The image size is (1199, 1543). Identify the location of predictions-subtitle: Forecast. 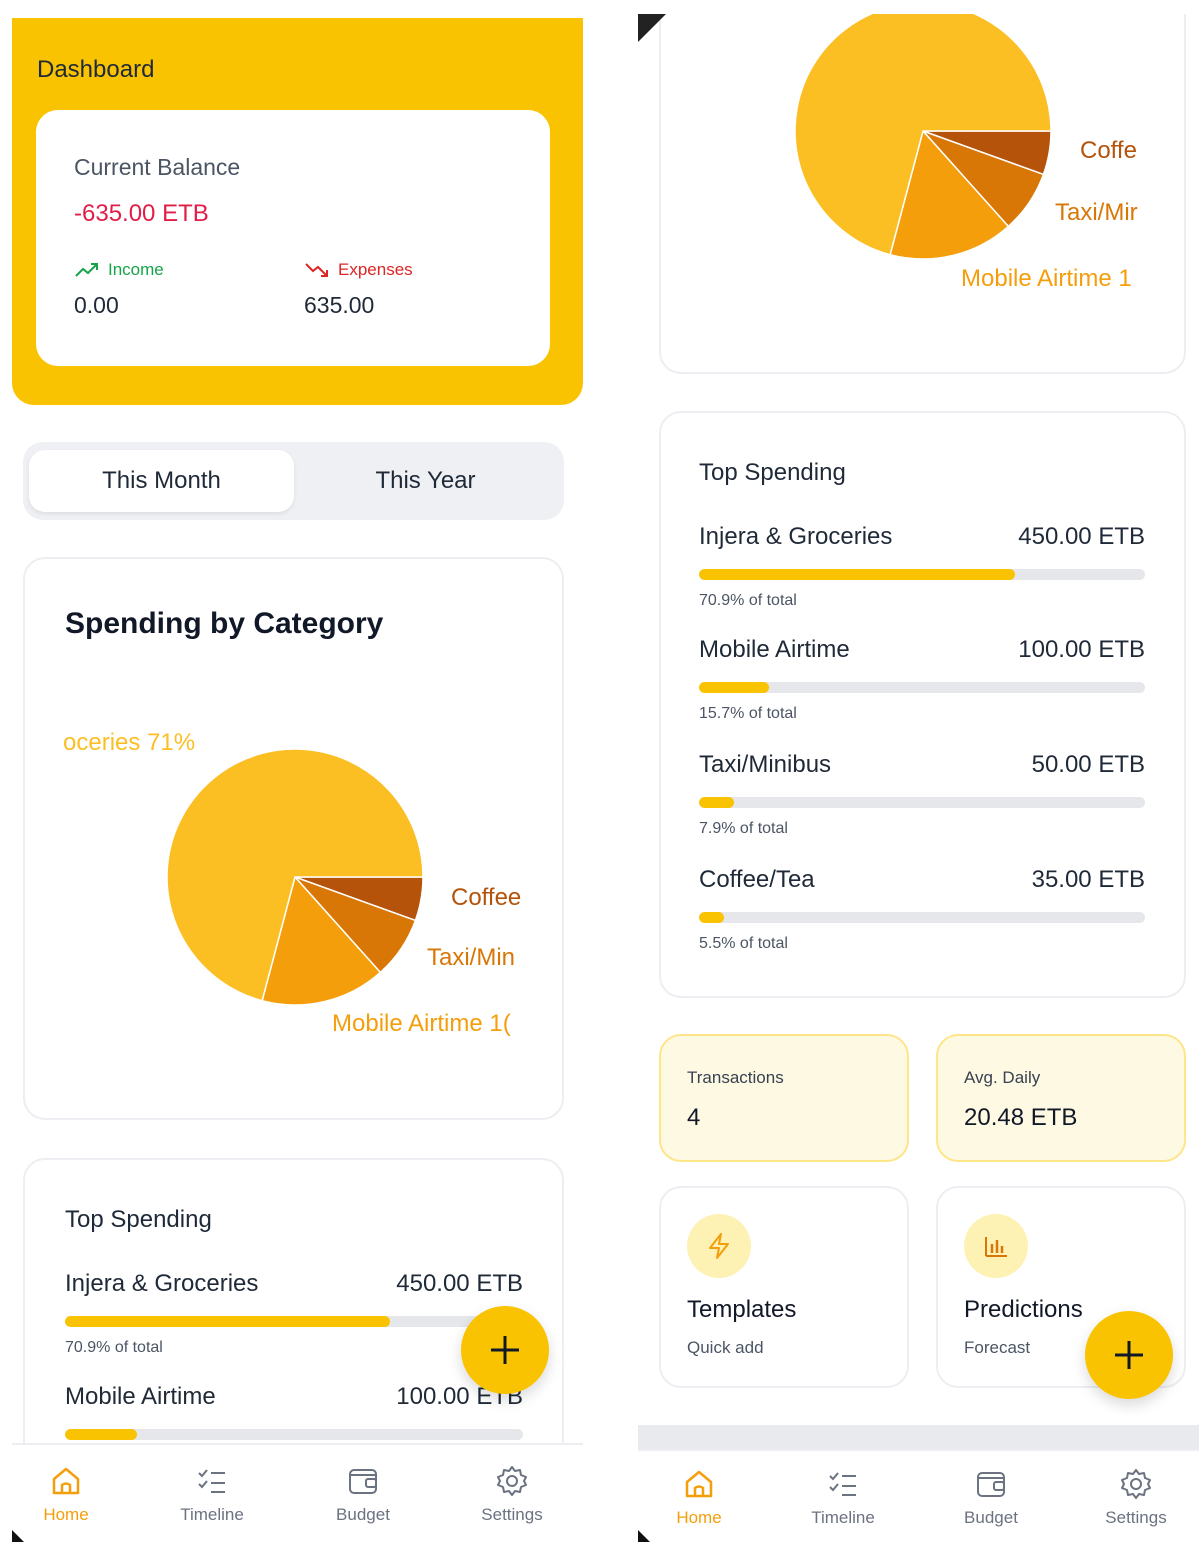
(997, 1347).